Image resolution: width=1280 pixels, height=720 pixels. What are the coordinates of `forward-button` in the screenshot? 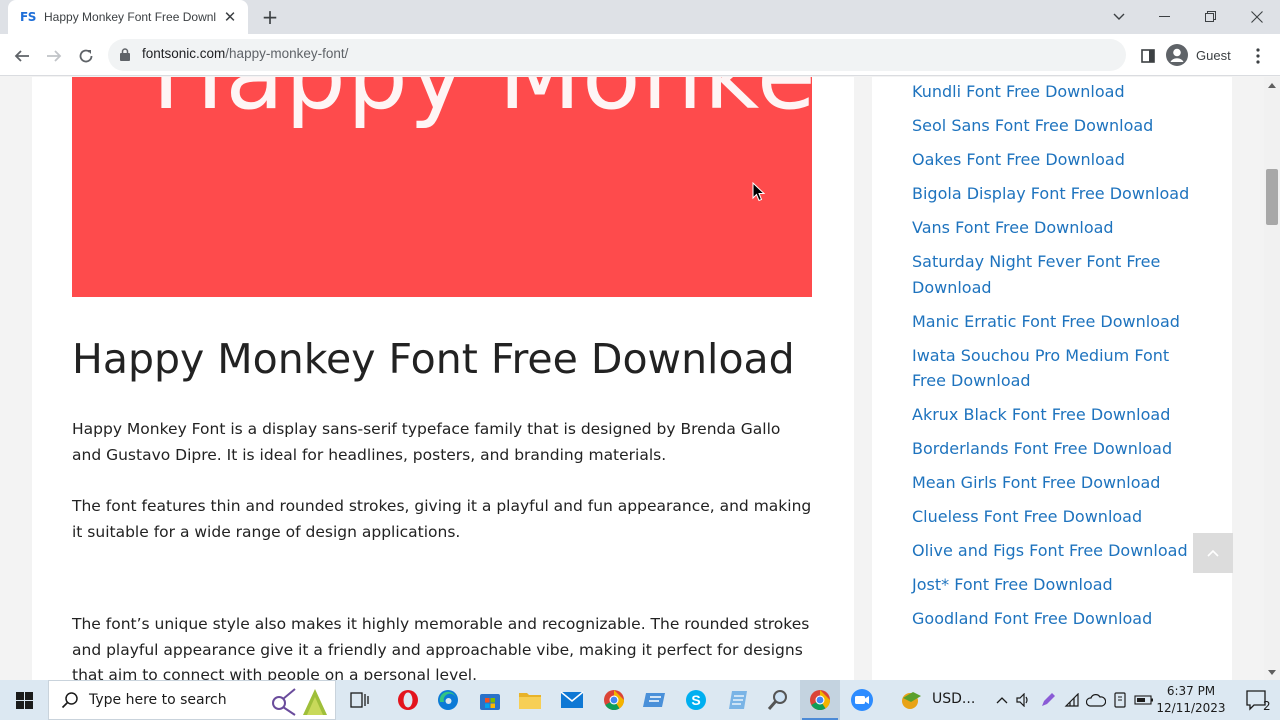 It's located at (54, 56).